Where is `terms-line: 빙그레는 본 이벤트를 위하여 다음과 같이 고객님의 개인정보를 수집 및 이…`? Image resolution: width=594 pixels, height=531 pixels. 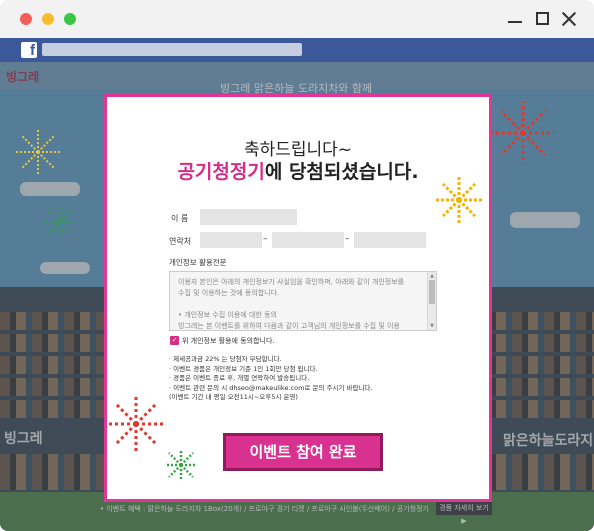
terms-line: 빙그레는 본 이벤트를 위하여 다음과 같이 고객님의 개인정보를 수집 및 이… is located at coordinates (289, 326).